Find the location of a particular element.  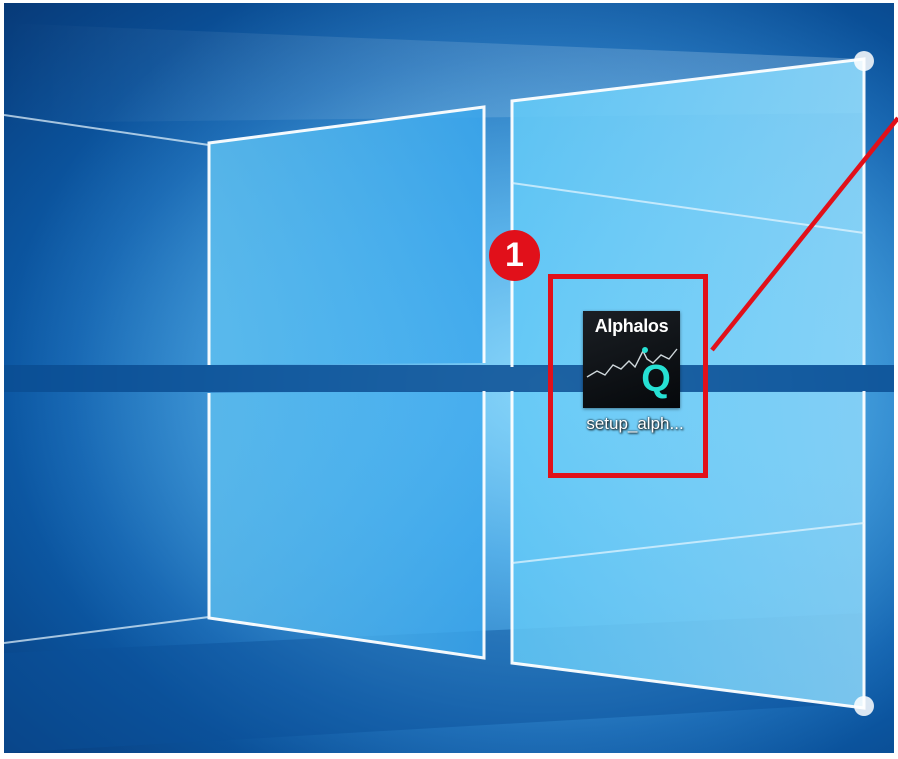

icon-brand-text: Alphalos is located at coordinates (631, 326).